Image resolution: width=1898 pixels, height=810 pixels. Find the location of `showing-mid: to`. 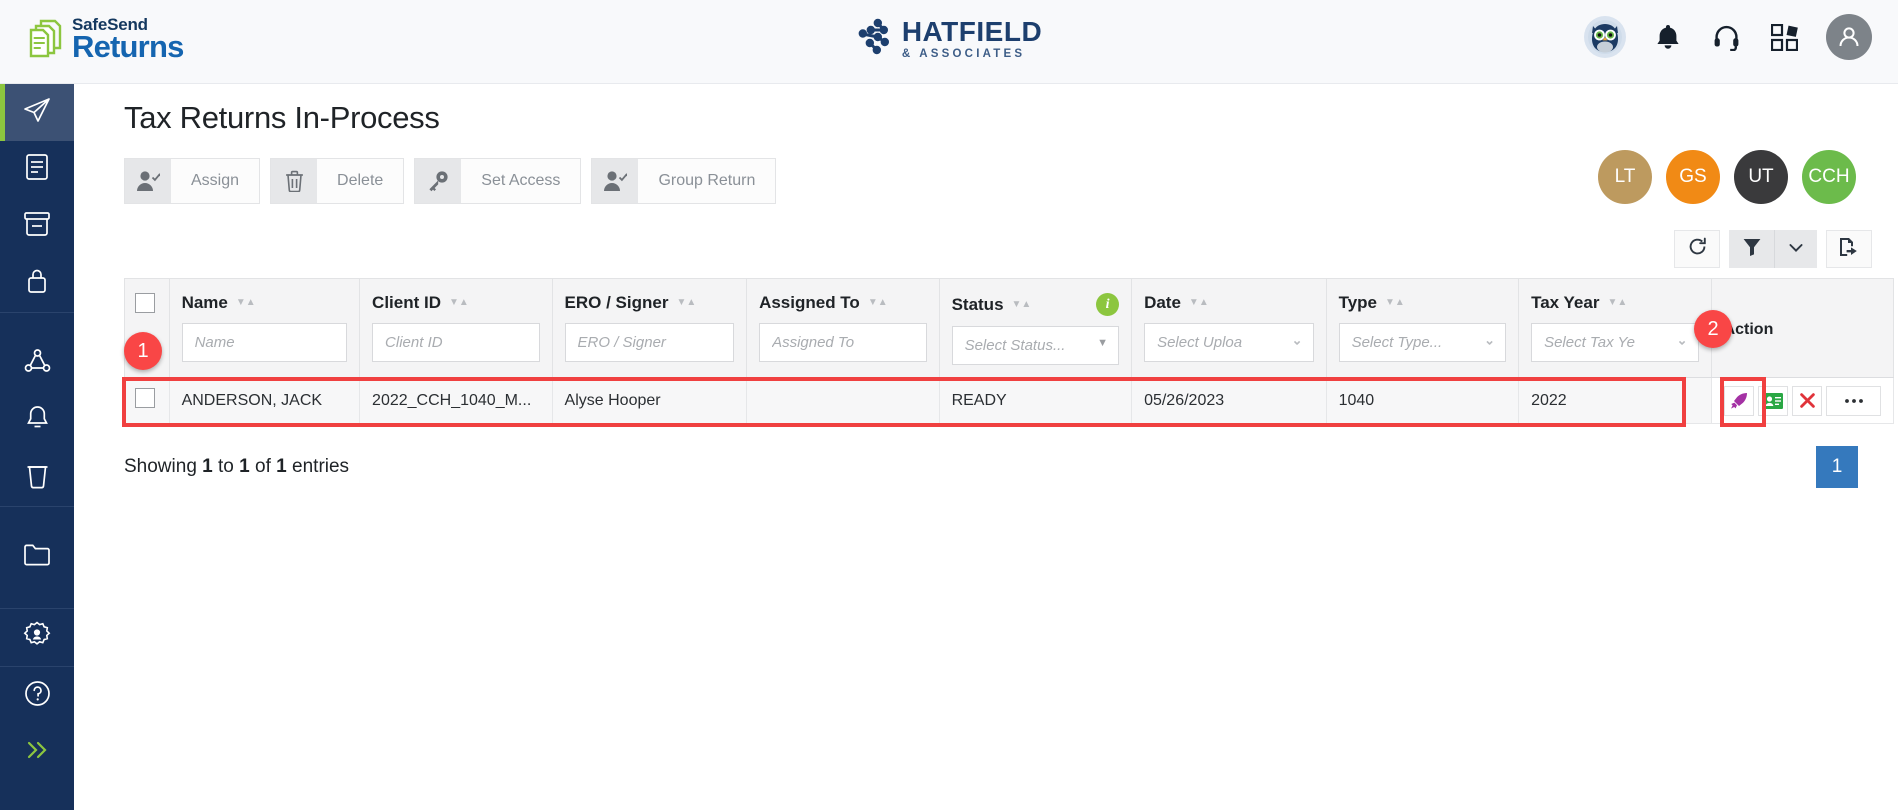

showing-mid: to is located at coordinates (226, 466).